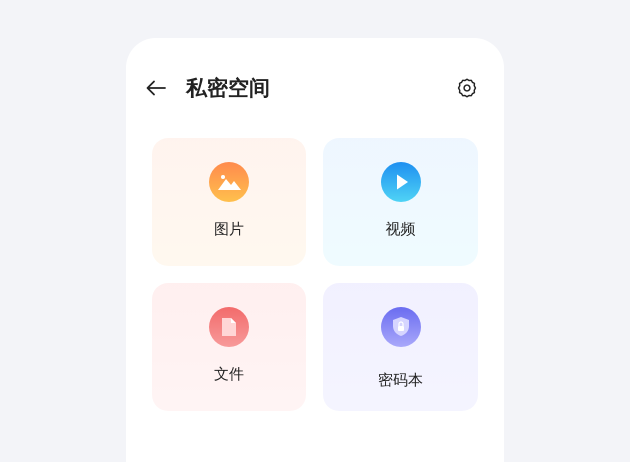  Describe the element at coordinates (467, 88) in the screenshot. I see `settings-icon` at that location.